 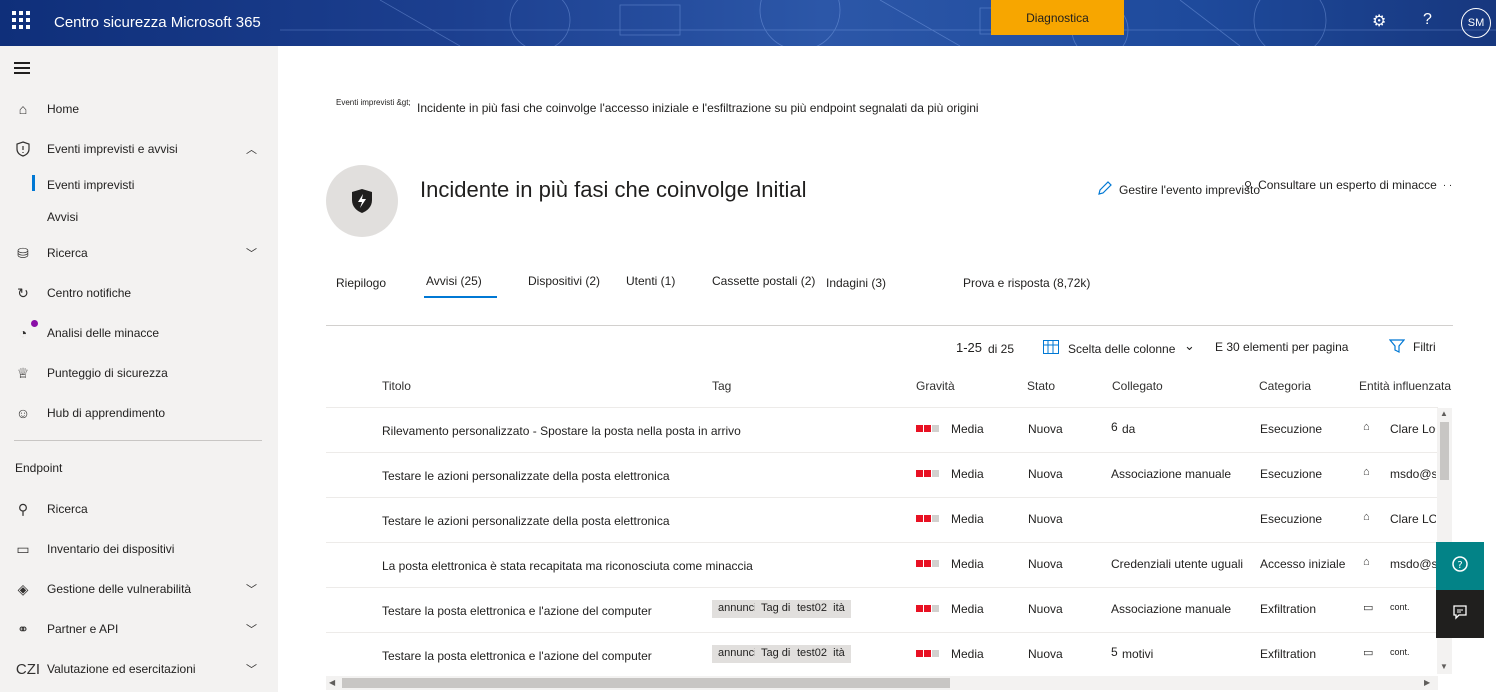 I want to click on app-launcher-icon, so click(x=21, y=20).